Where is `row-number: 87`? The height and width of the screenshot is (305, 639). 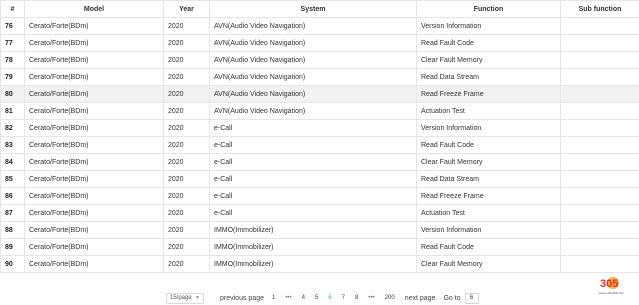 row-number: 87 is located at coordinates (12, 213).